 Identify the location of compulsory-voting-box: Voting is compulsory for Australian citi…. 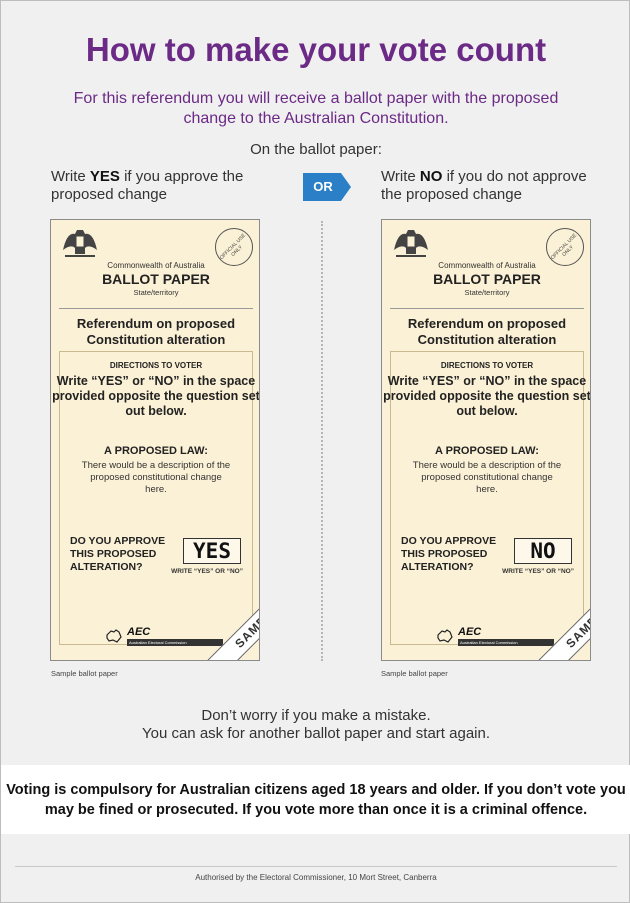
(315, 799).